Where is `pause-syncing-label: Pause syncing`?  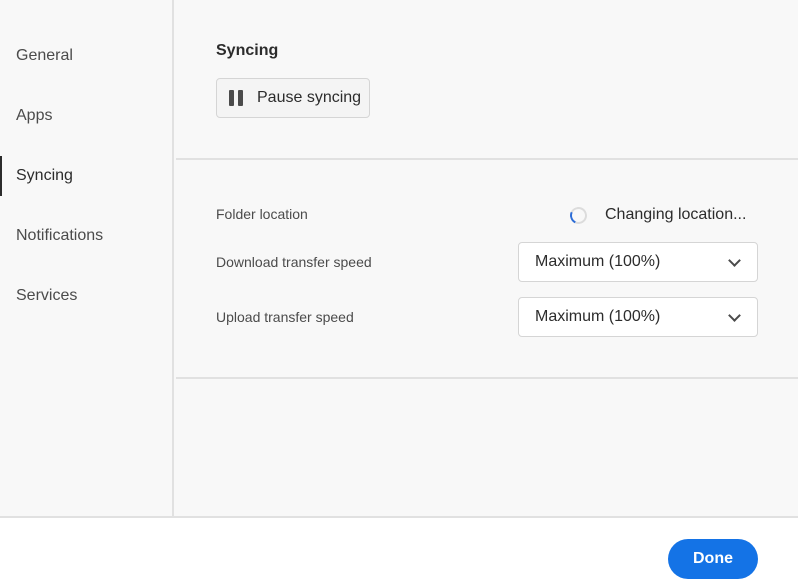 pause-syncing-label: Pause syncing is located at coordinates (309, 97).